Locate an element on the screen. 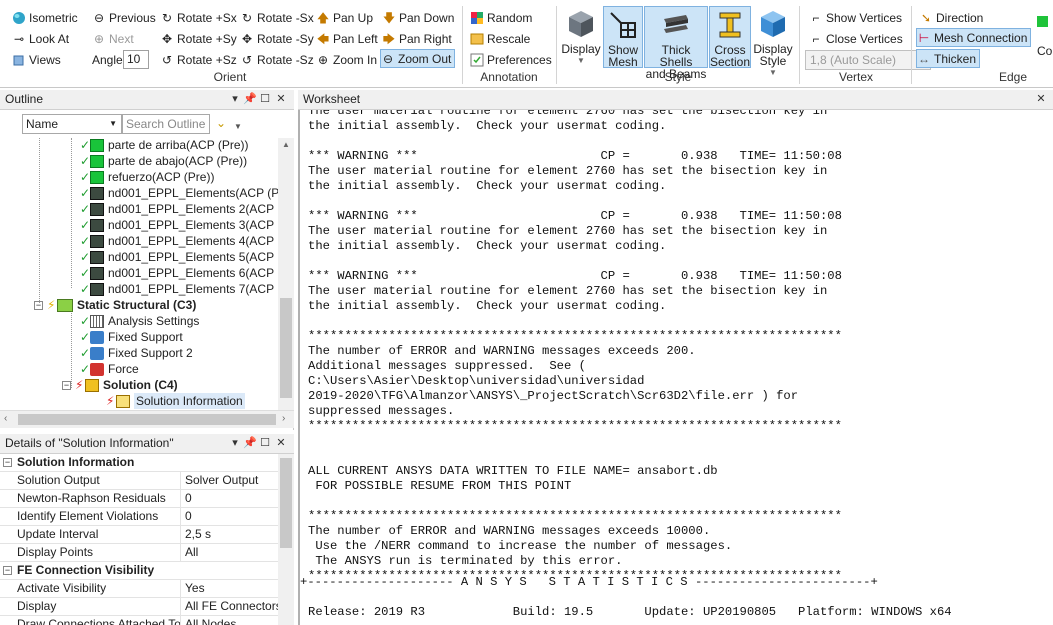  preferences-button: Preferences is located at coordinates (511, 59).